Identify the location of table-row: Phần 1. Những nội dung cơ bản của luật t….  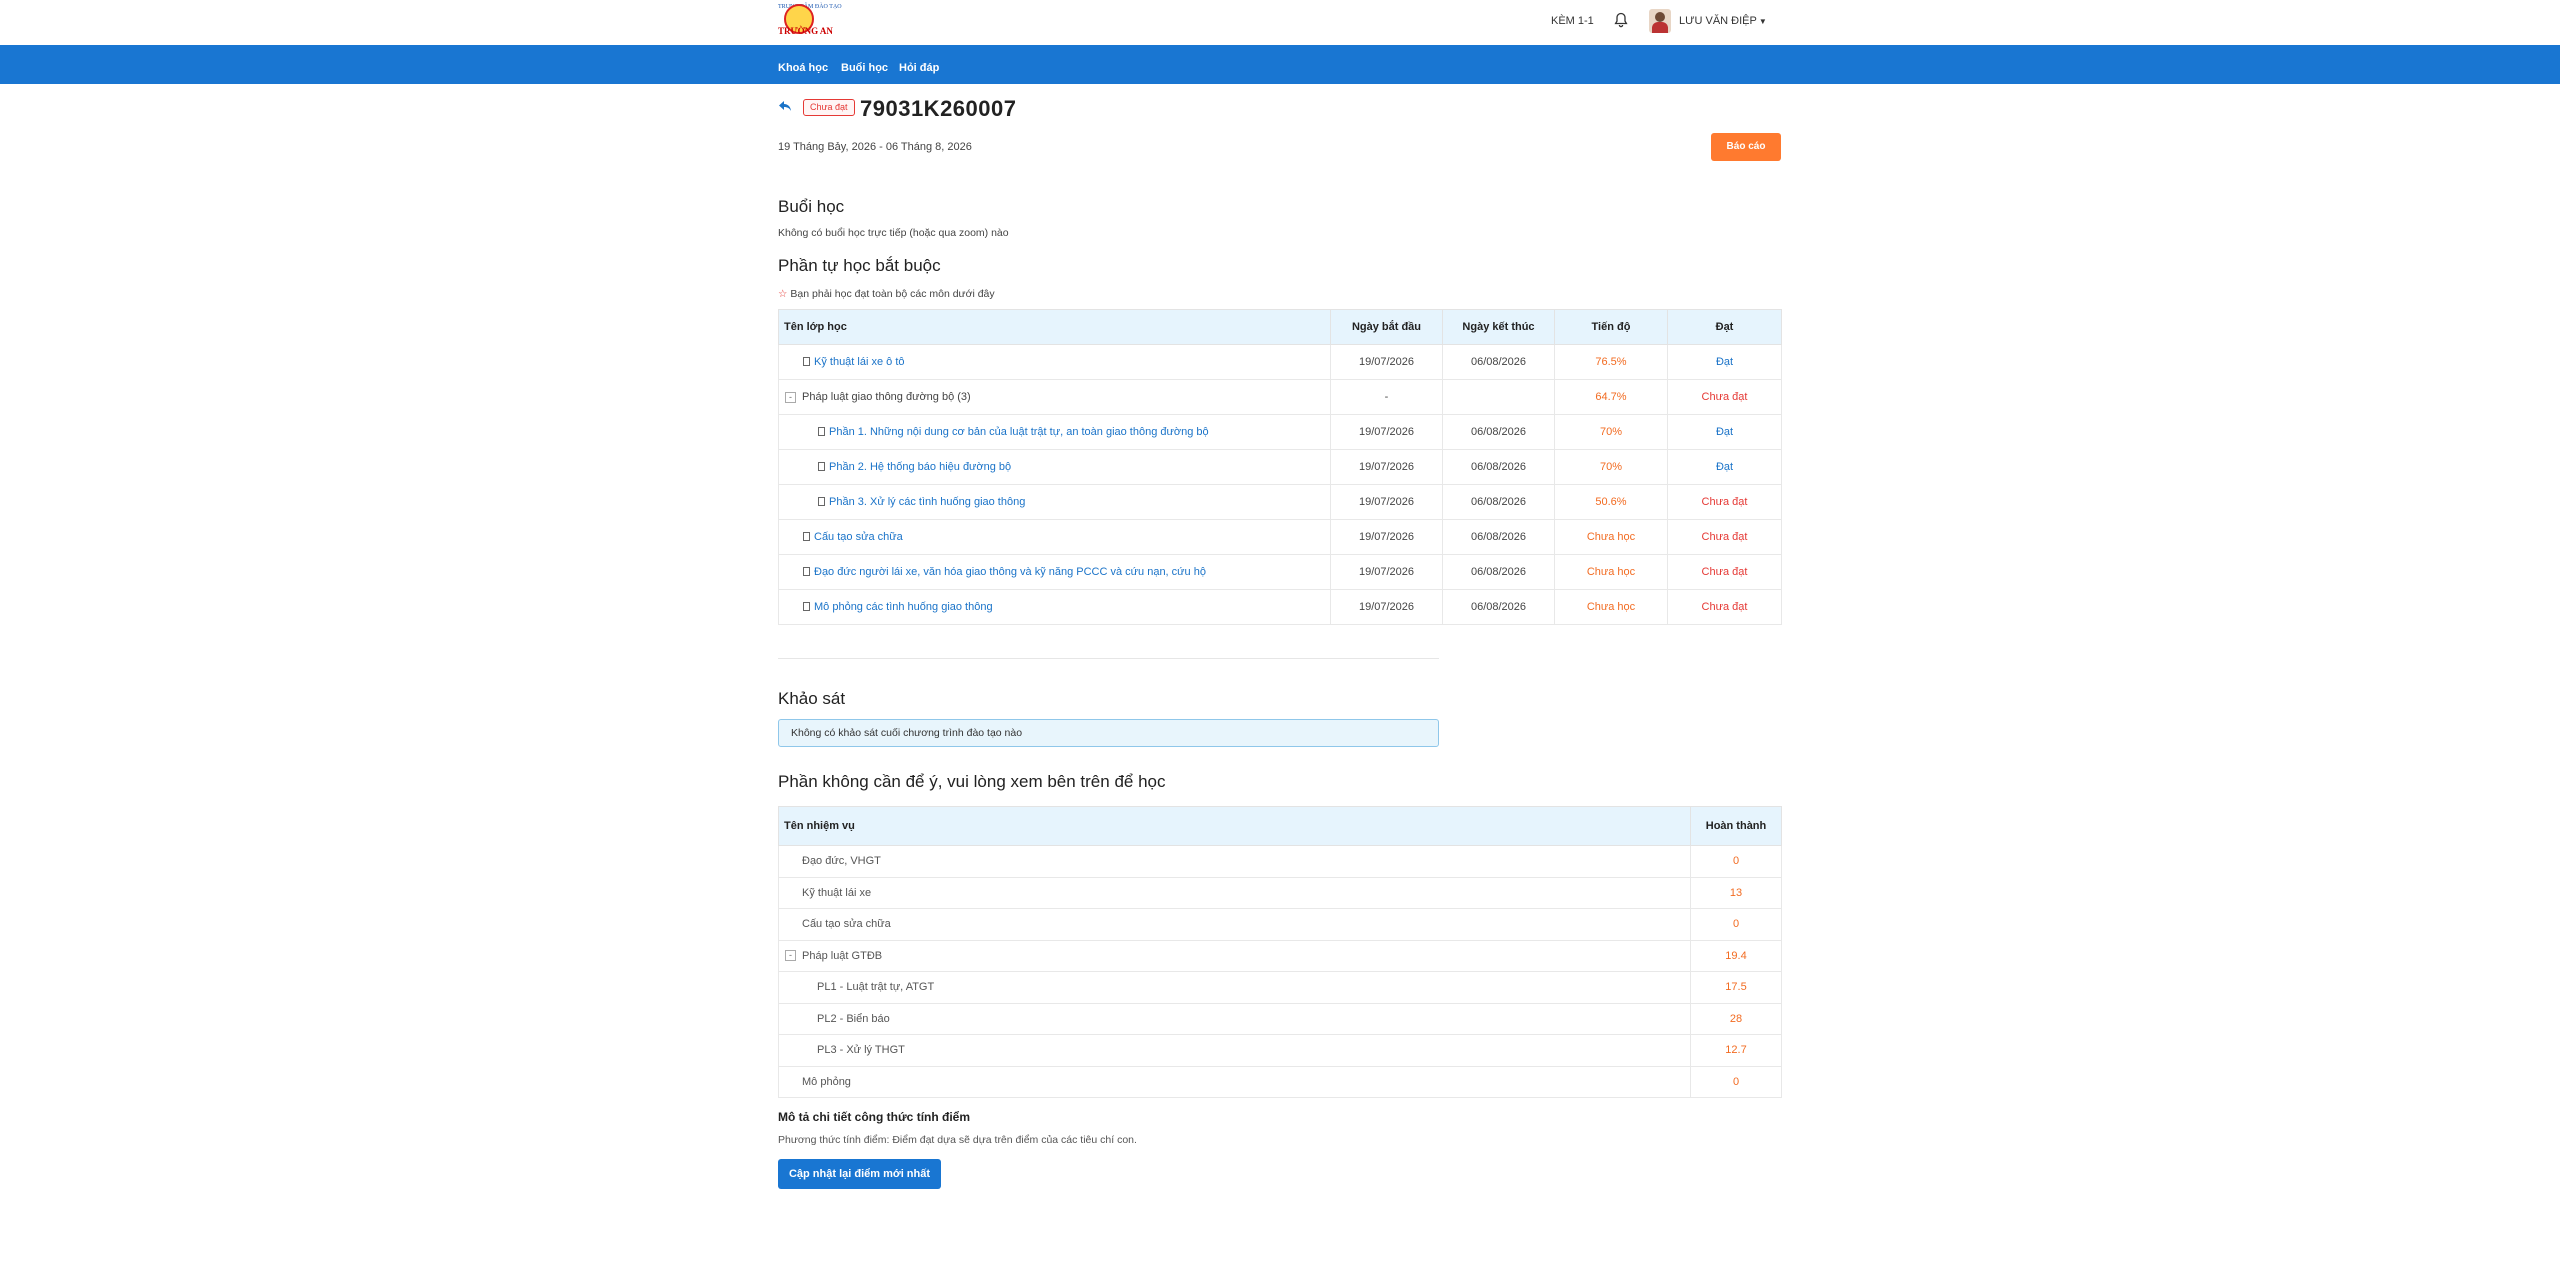
(1280, 432).